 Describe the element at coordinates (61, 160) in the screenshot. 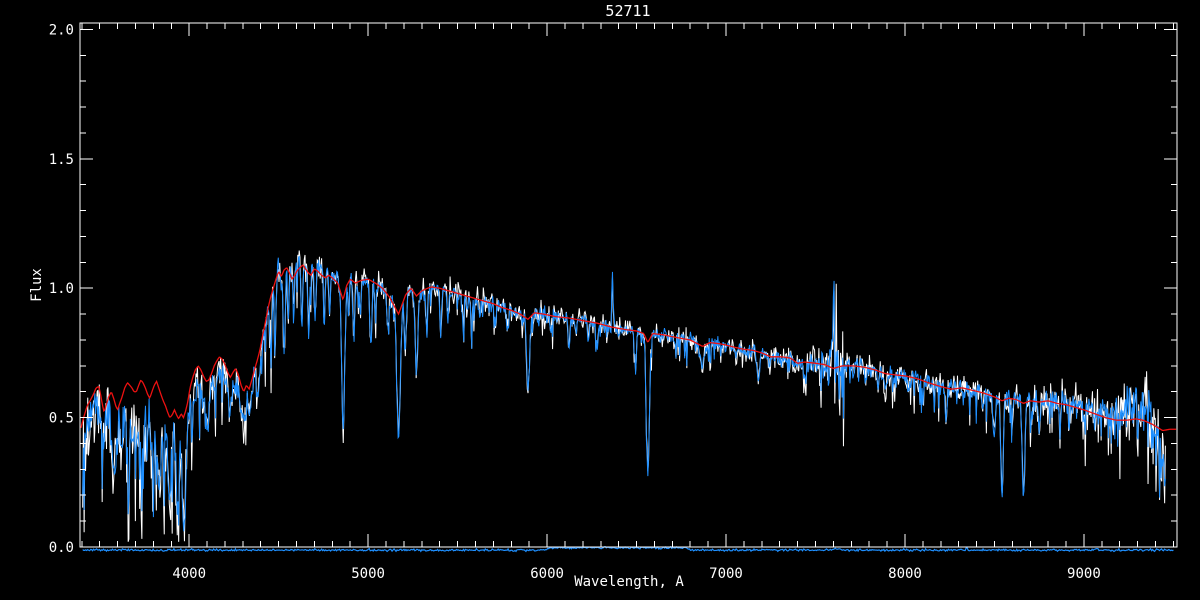

I see `y-tick-label: 1.5` at that location.